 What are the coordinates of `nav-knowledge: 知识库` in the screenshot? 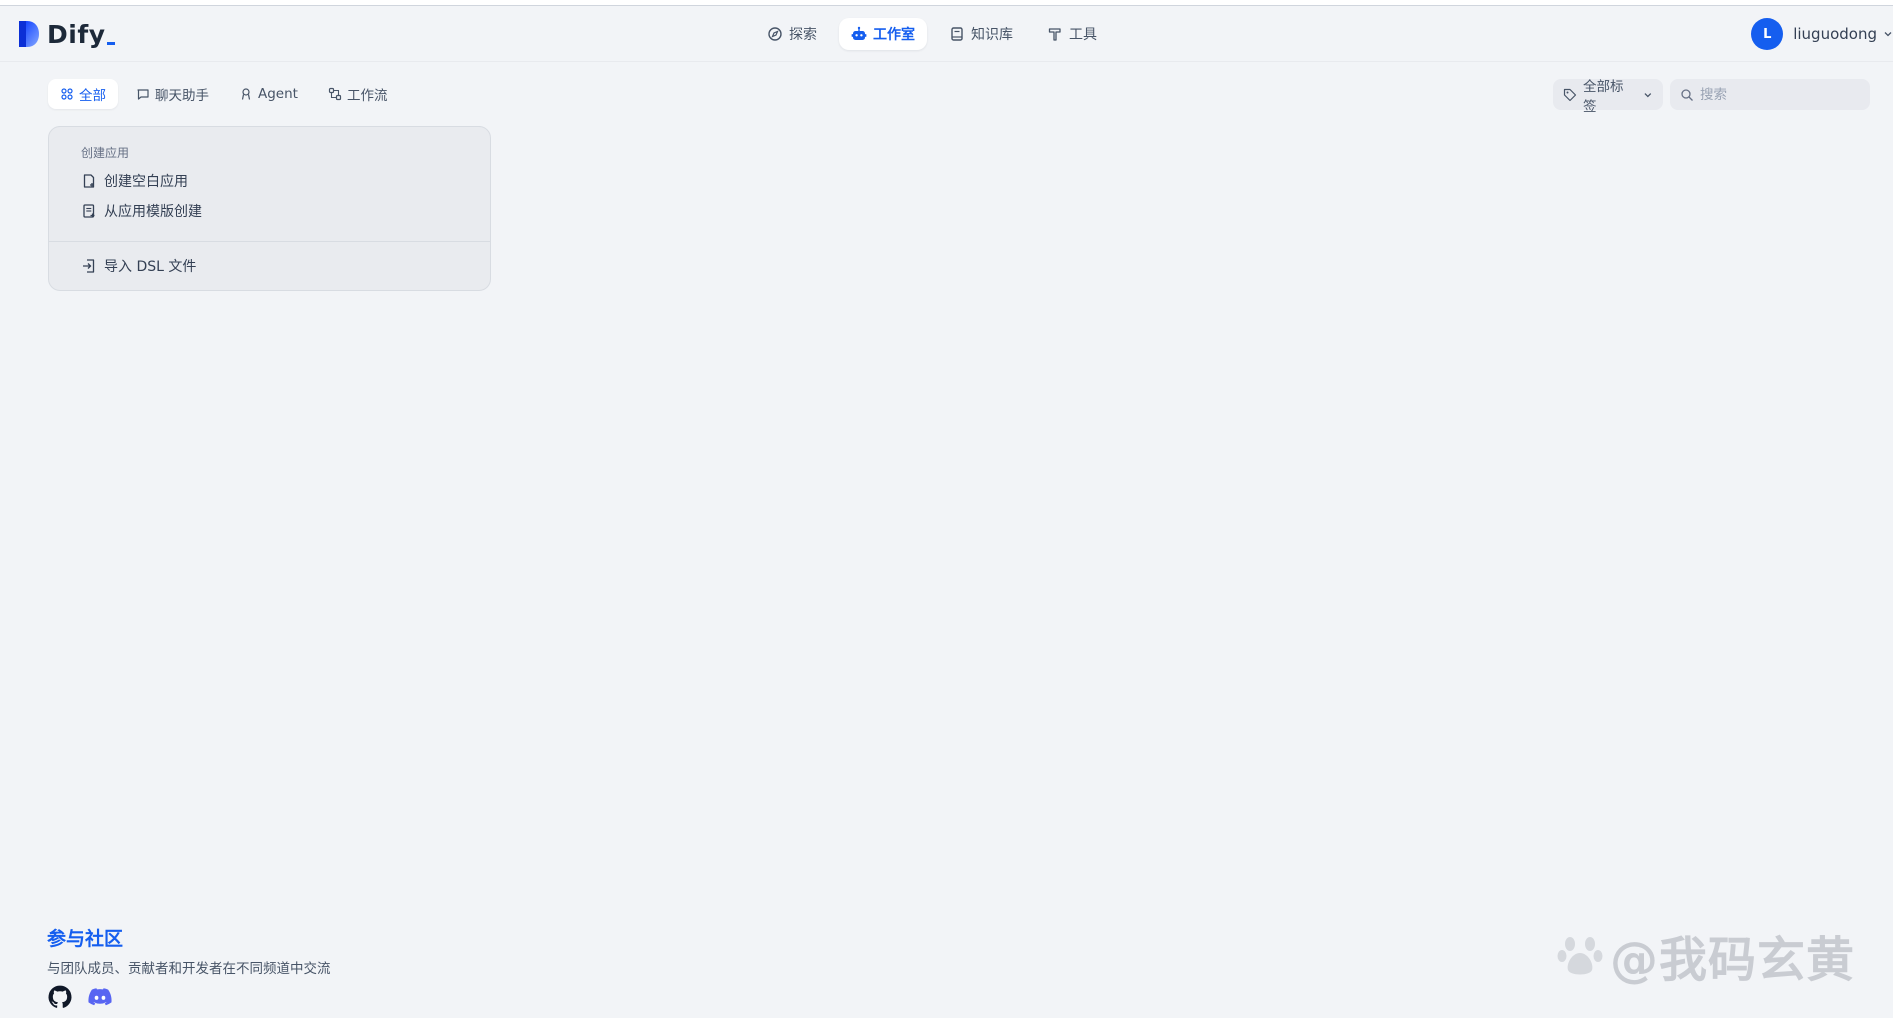 It's located at (981, 34).